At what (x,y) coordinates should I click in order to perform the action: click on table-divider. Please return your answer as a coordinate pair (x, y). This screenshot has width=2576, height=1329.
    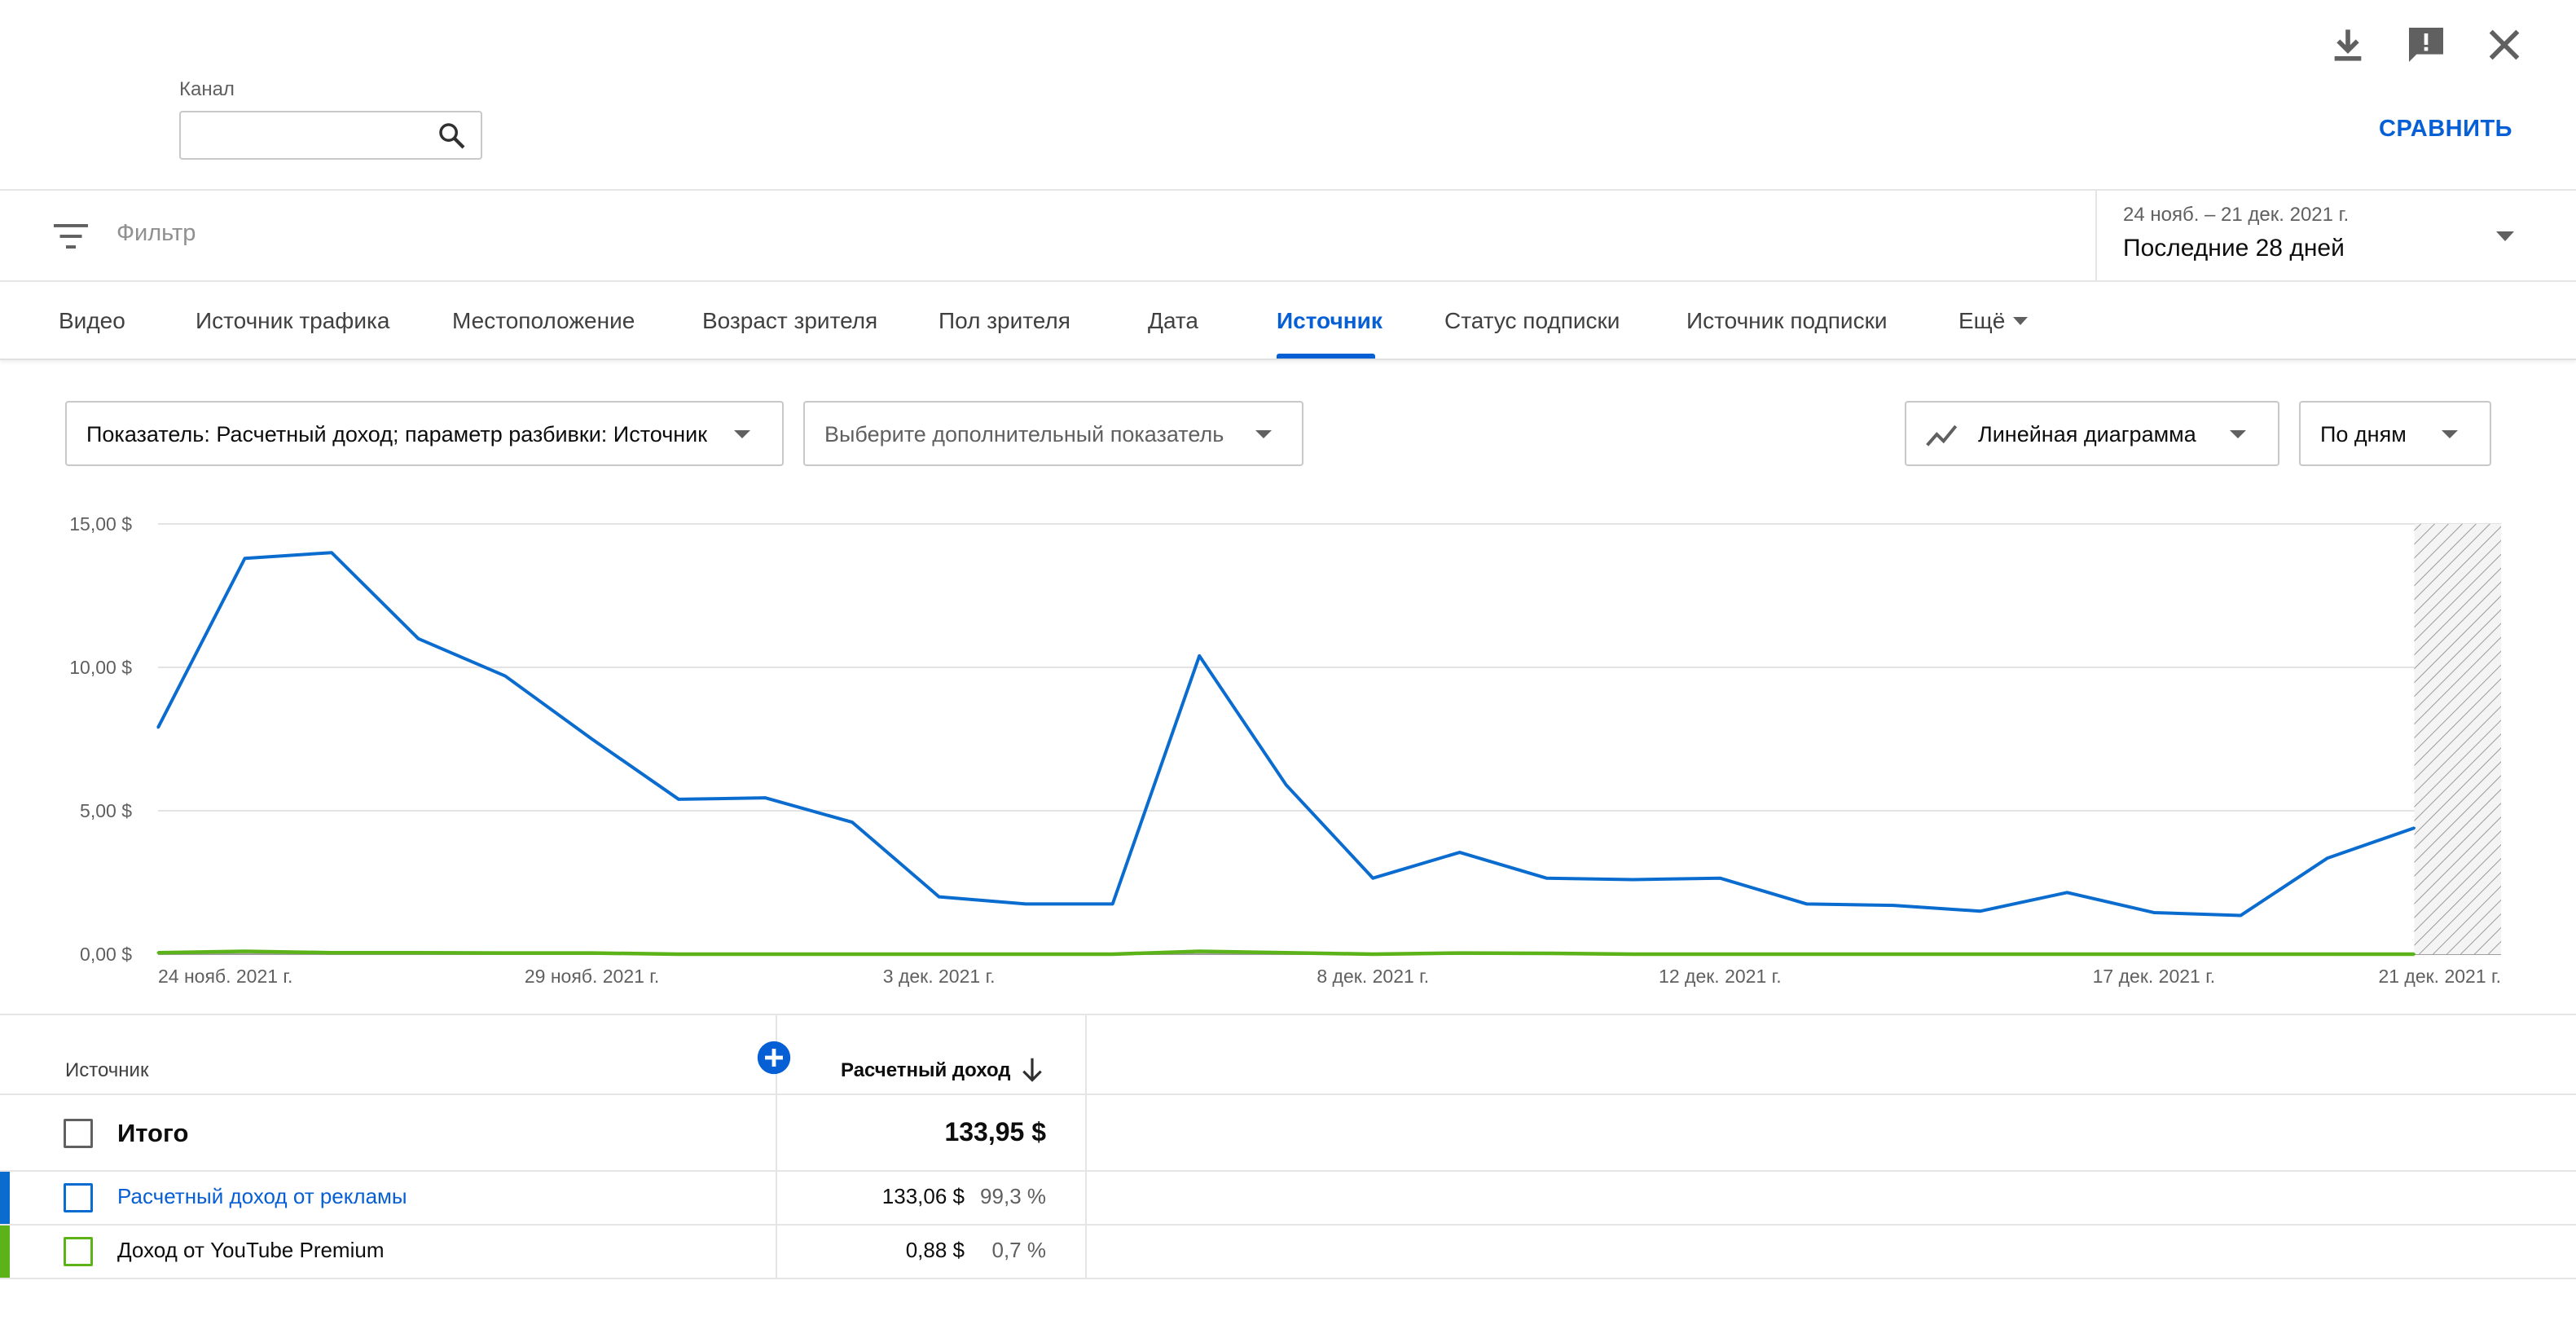
    Looking at the image, I should click on (1288, 1014).